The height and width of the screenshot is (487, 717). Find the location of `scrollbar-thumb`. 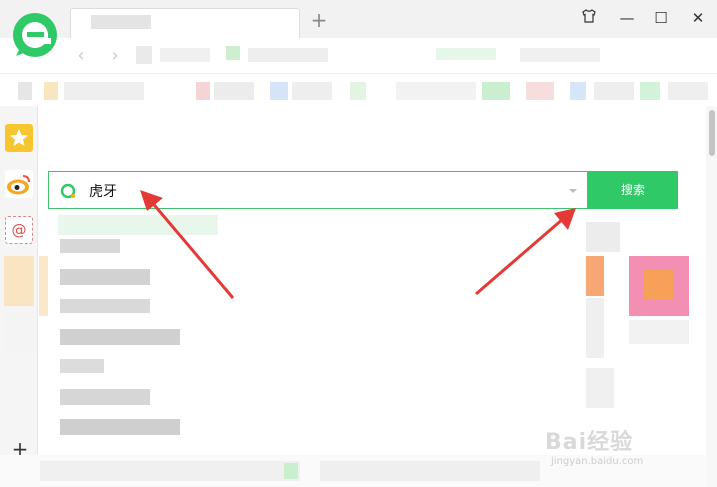

scrollbar-thumb is located at coordinates (712, 133).